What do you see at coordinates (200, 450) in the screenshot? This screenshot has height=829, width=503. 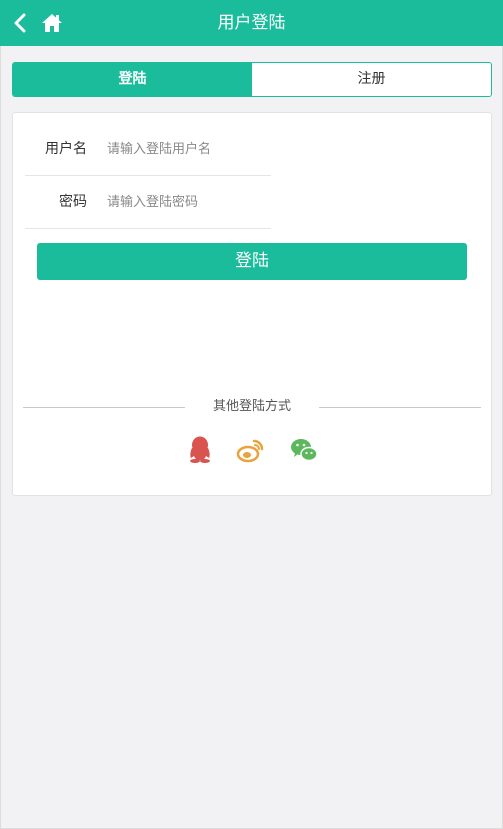 I see `qq-icon` at bounding box center [200, 450].